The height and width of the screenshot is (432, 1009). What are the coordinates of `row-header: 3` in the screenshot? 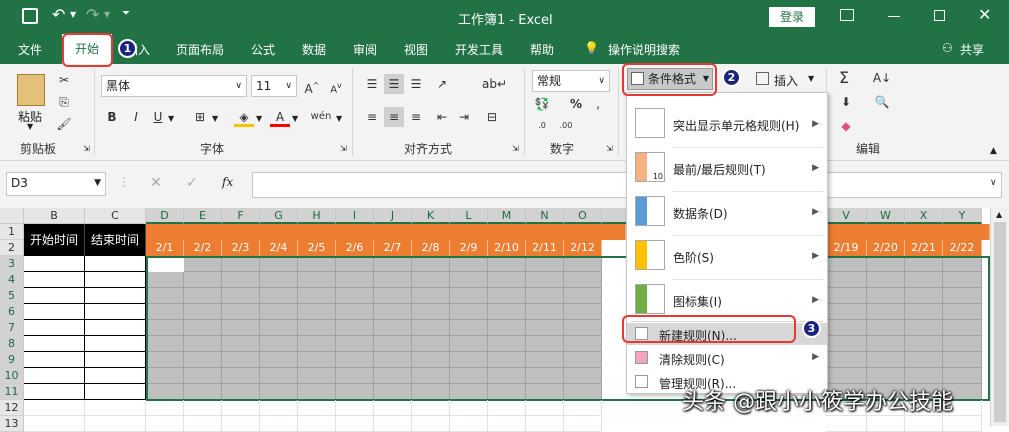 It's located at (12, 264).